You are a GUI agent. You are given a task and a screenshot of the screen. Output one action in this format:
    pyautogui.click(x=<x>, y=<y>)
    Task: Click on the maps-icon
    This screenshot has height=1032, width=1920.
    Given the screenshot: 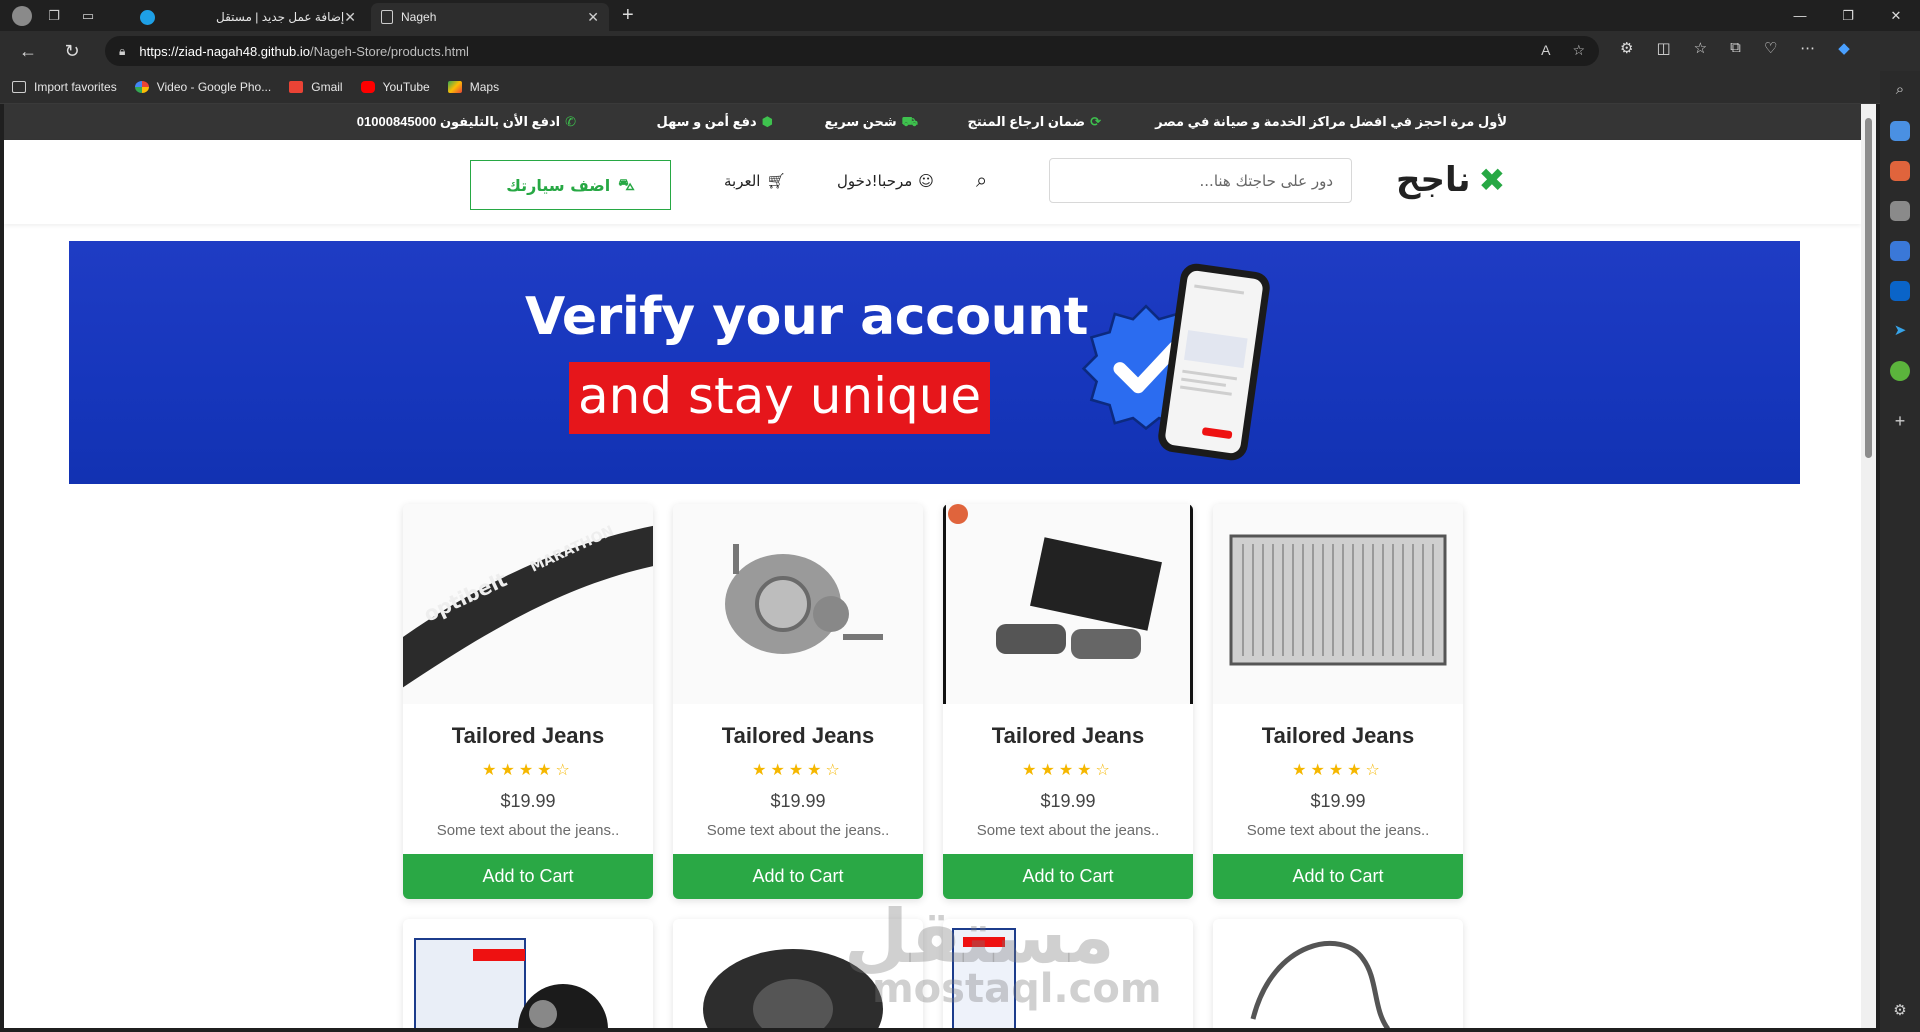 What is the action you would take?
    pyautogui.click(x=454, y=87)
    